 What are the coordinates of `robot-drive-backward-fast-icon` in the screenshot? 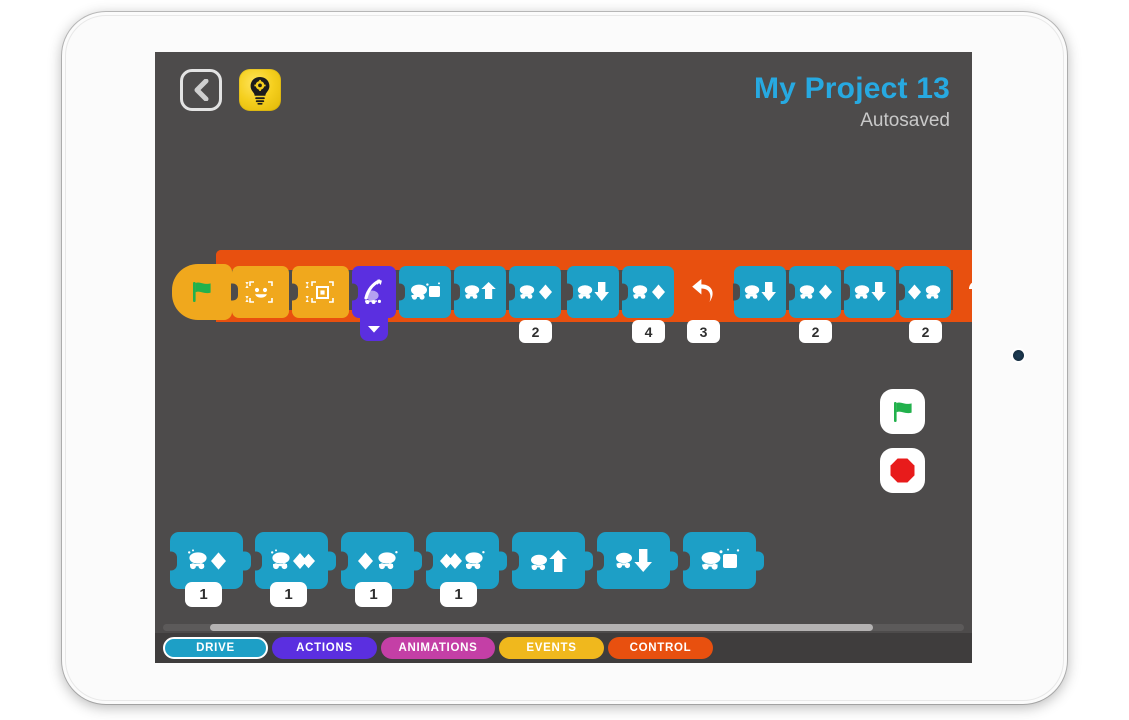 It's located at (462, 559).